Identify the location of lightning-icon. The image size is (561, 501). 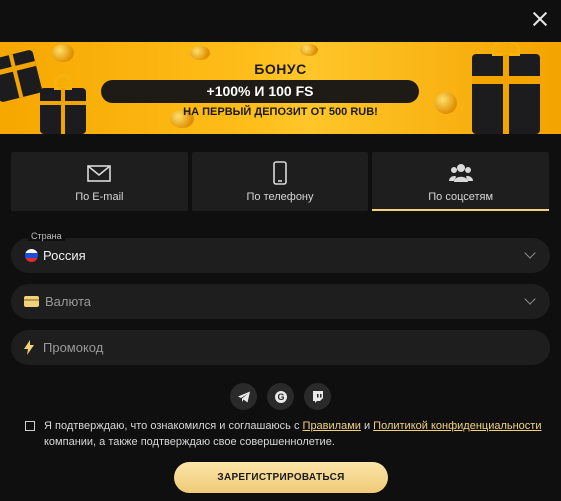
(29, 347).